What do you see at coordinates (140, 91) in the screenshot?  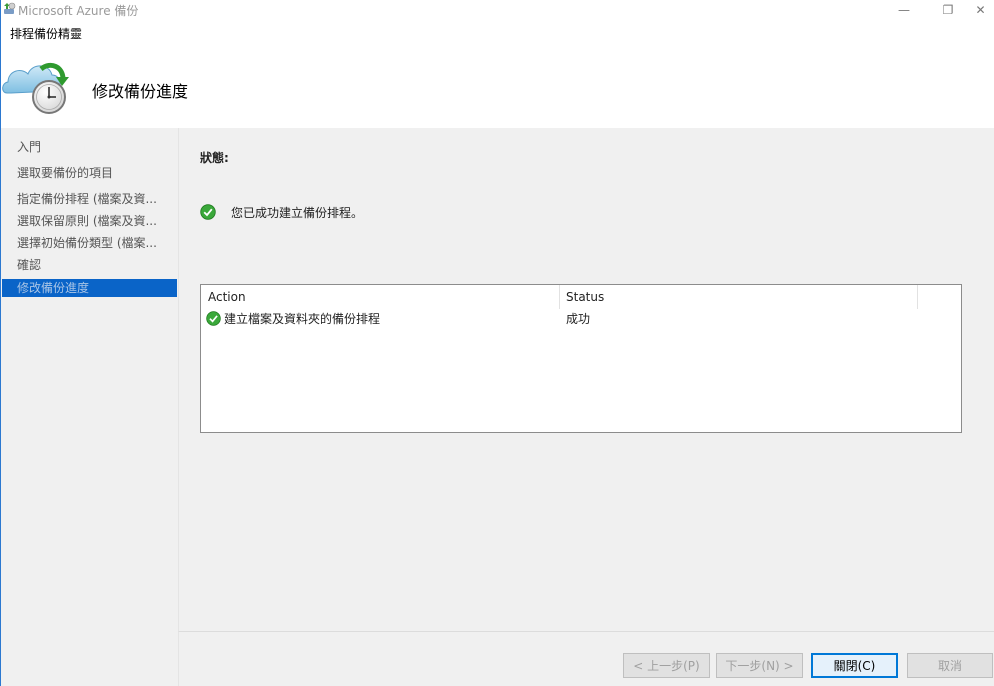 I see `page-title: 修改備份進度` at bounding box center [140, 91].